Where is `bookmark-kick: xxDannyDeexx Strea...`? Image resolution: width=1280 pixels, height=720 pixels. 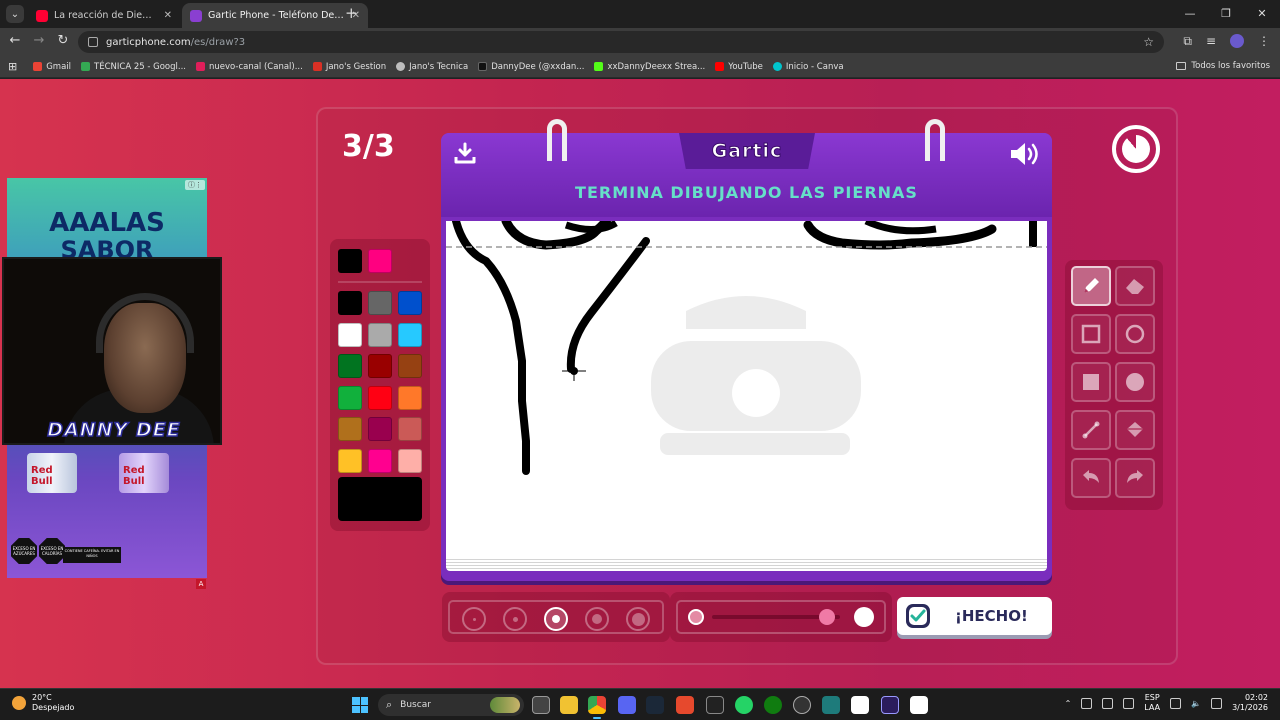
bookmark-kick: xxDannyDeexx Strea... is located at coordinates (649, 67).